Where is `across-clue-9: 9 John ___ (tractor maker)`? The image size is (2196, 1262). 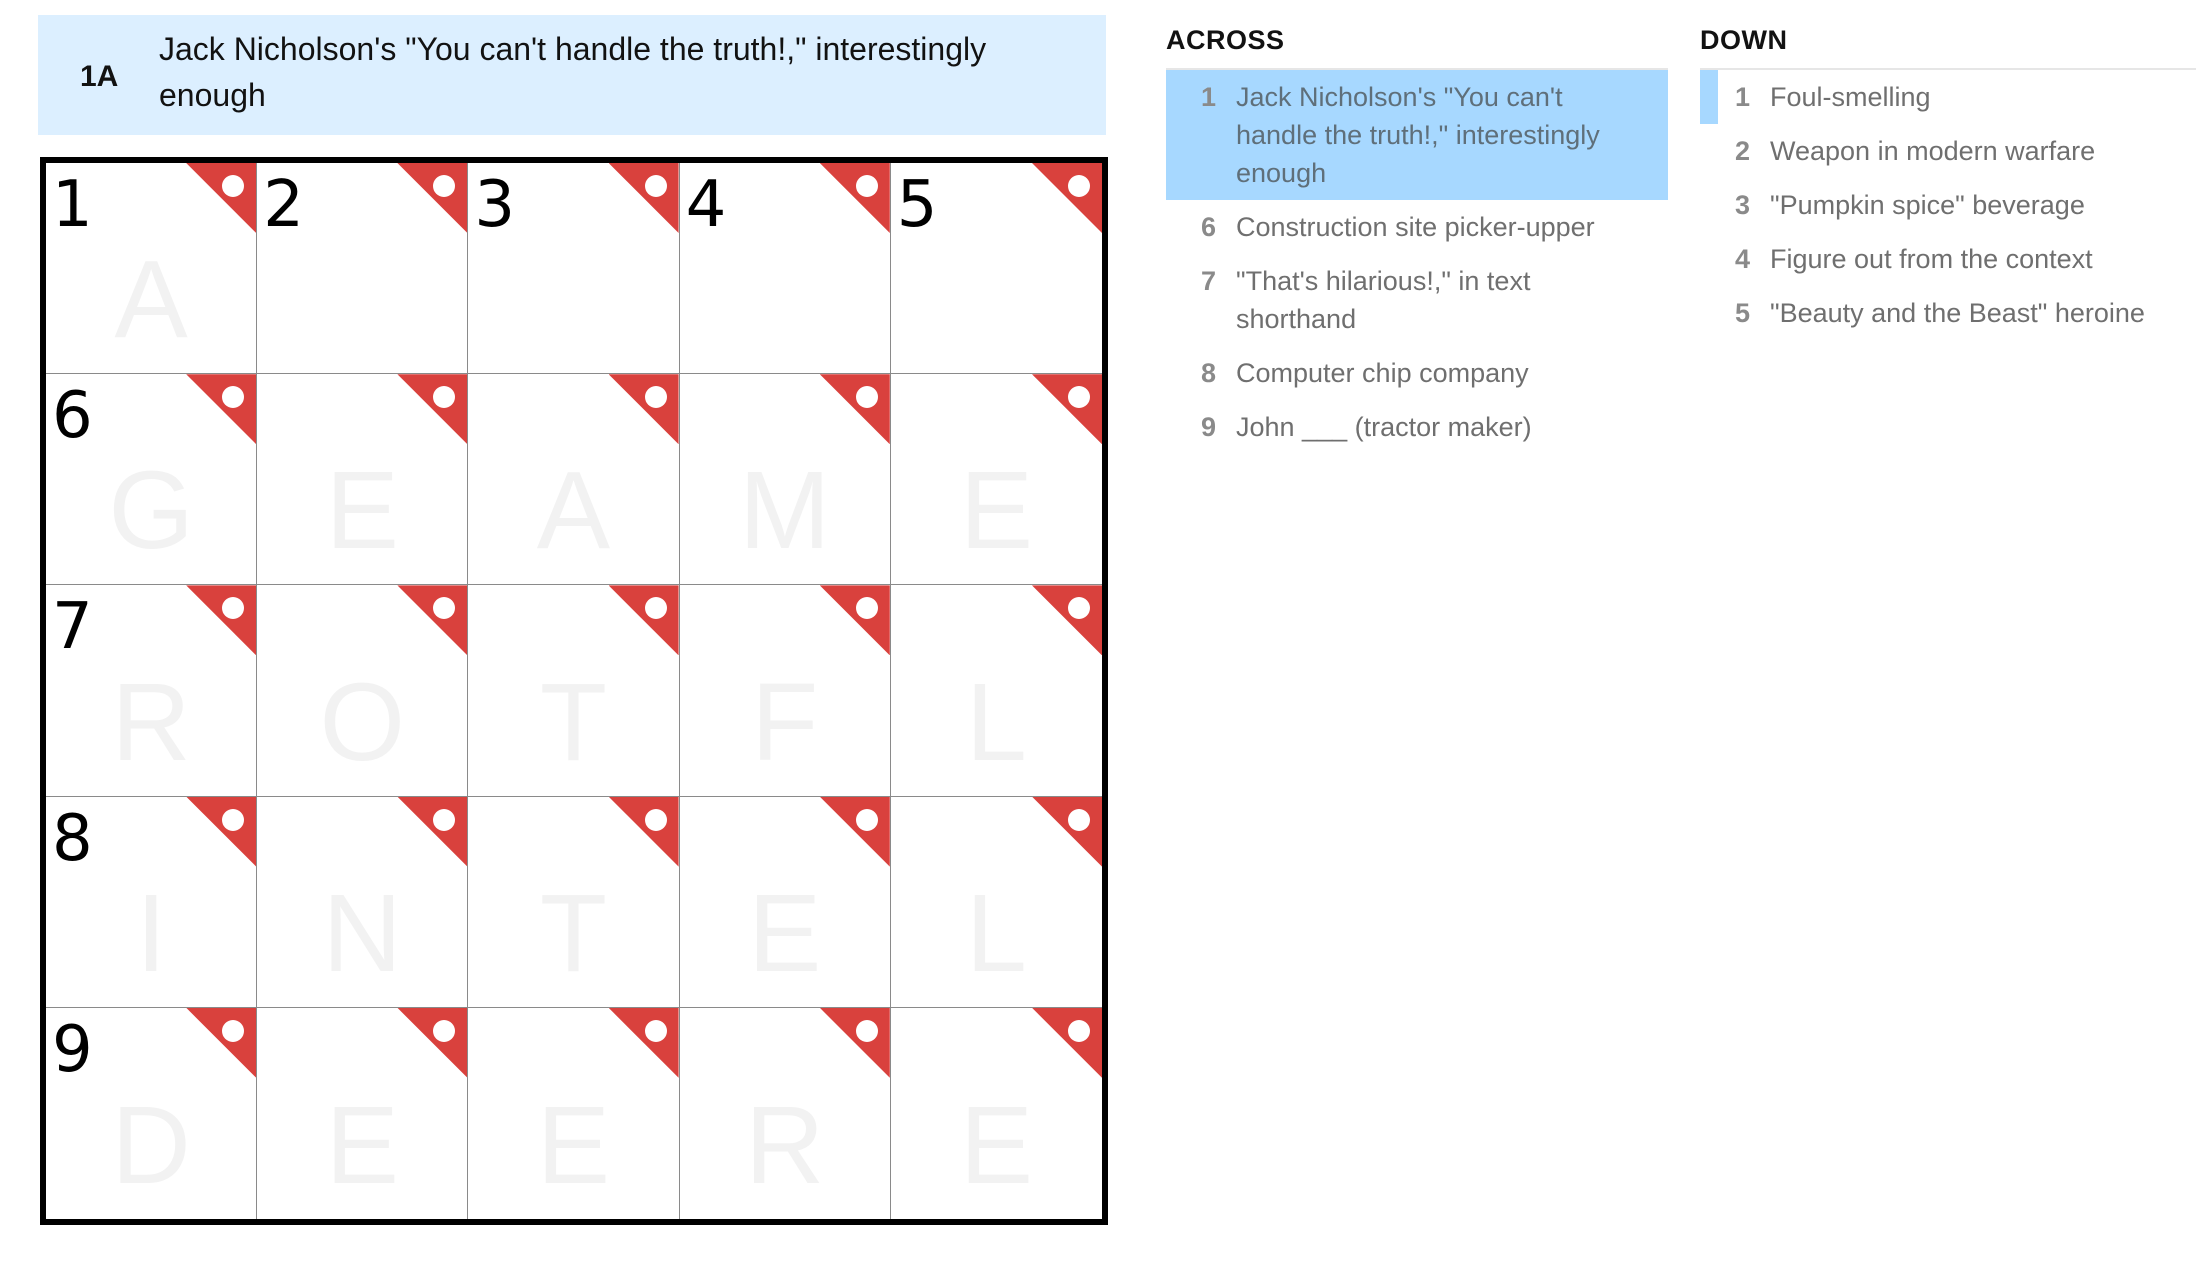
across-clue-9: 9 John ___ (tractor maker) is located at coordinates (1417, 427).